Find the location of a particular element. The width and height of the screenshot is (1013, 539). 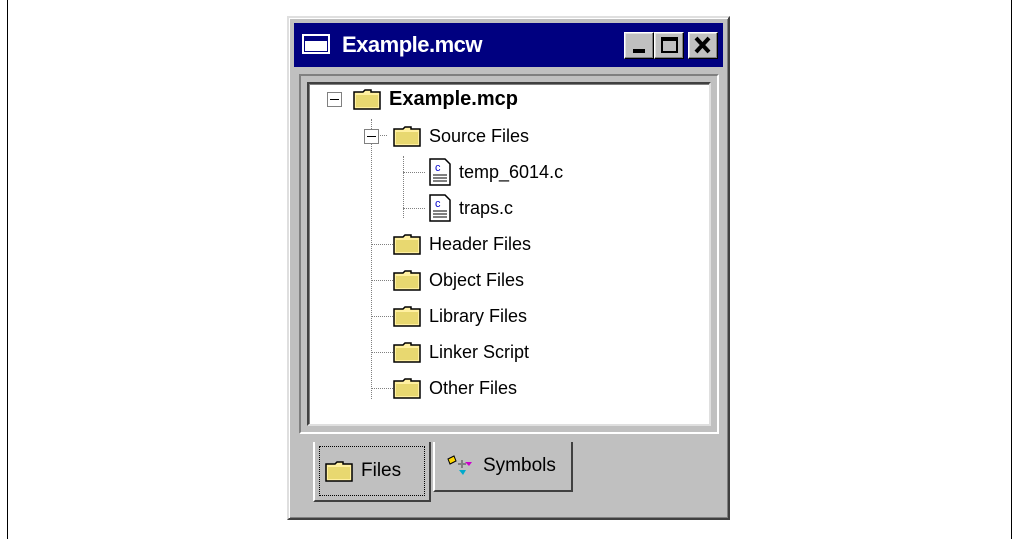

tree-item-label: Linker Script is located at coordinates (479, 351).